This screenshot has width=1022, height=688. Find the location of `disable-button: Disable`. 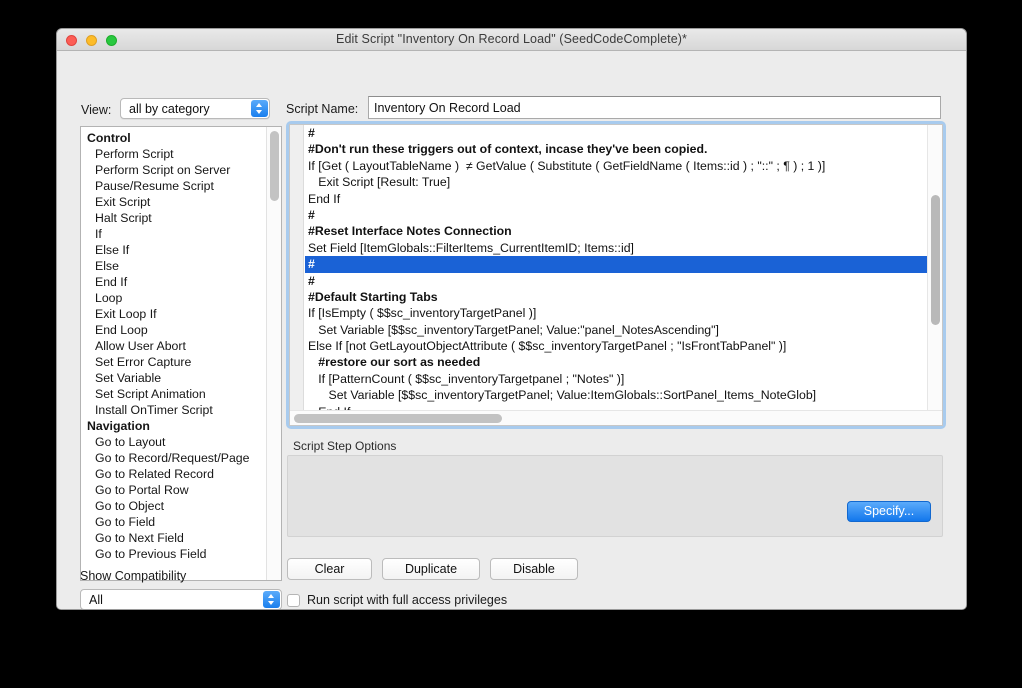

disable-button: Disable is located at coordinates (534, 569).